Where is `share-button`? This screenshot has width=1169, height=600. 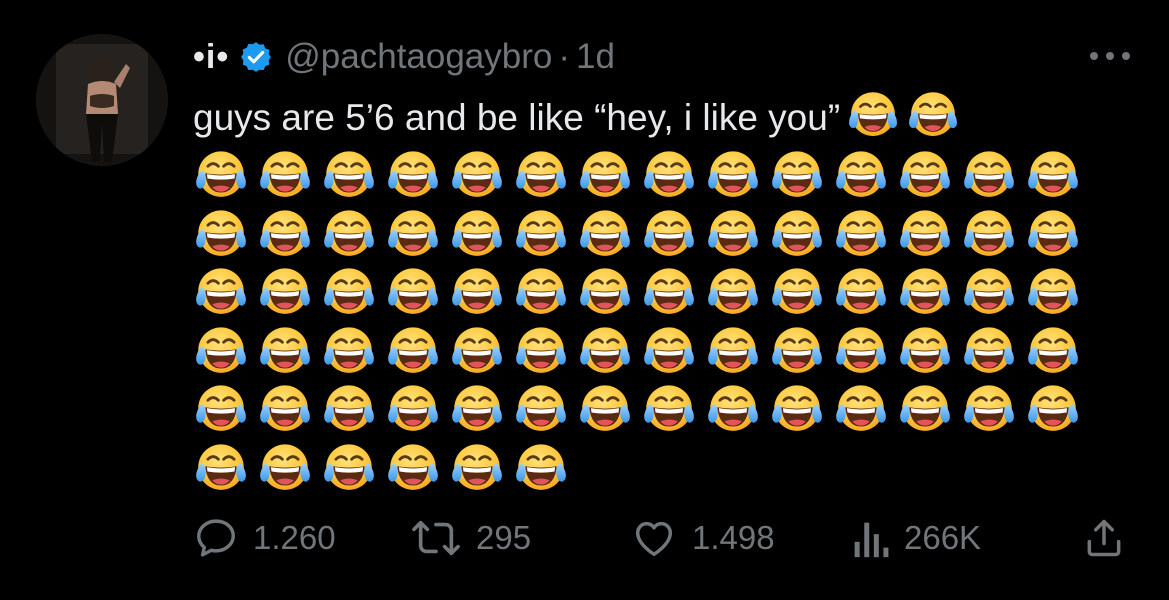
share-button is located at coordinates (1104, 538).